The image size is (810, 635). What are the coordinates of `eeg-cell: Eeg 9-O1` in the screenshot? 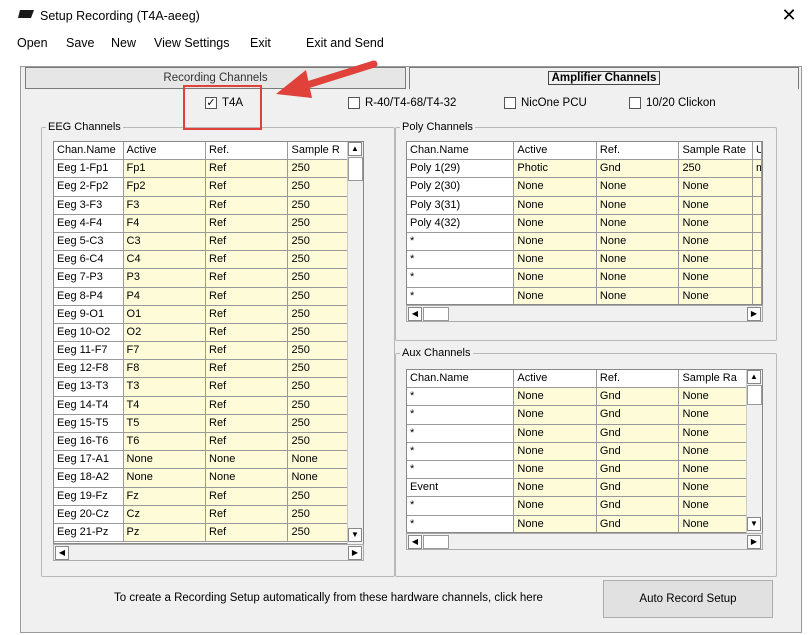 It's located at (89, 314).